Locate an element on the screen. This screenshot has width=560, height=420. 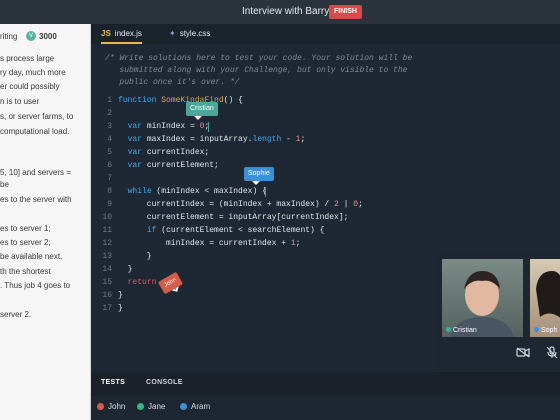
problem-text-line: er could possibly is located at coordinates (30, 86).